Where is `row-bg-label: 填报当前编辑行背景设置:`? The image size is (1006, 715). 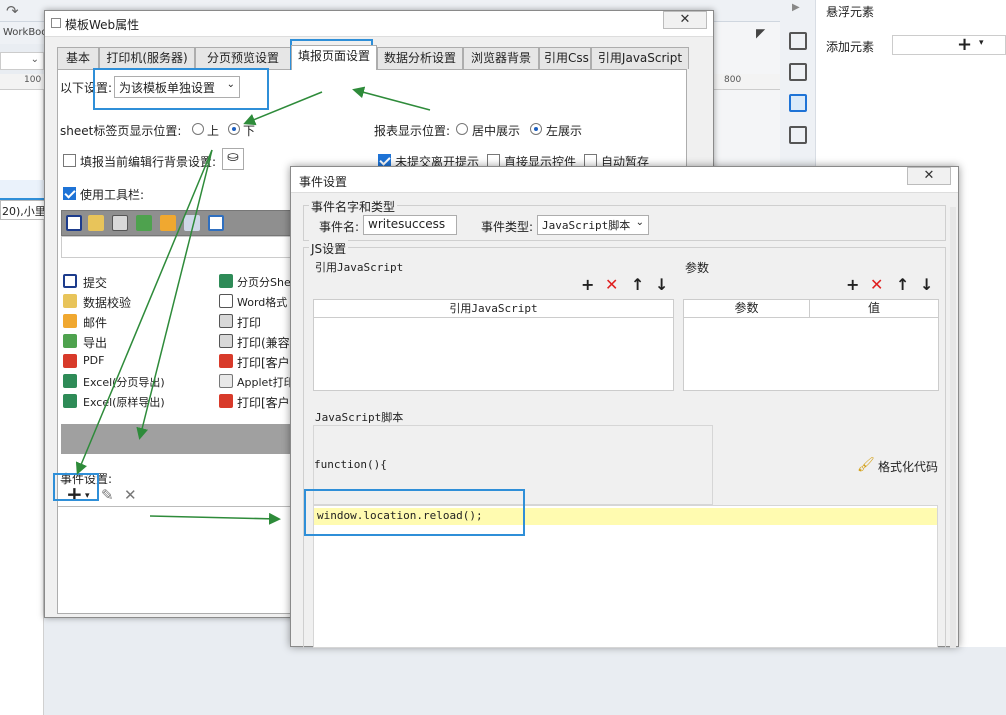 row-bg-label: 填报当前编辑行背景设置: is located at coordinates (148, 162).